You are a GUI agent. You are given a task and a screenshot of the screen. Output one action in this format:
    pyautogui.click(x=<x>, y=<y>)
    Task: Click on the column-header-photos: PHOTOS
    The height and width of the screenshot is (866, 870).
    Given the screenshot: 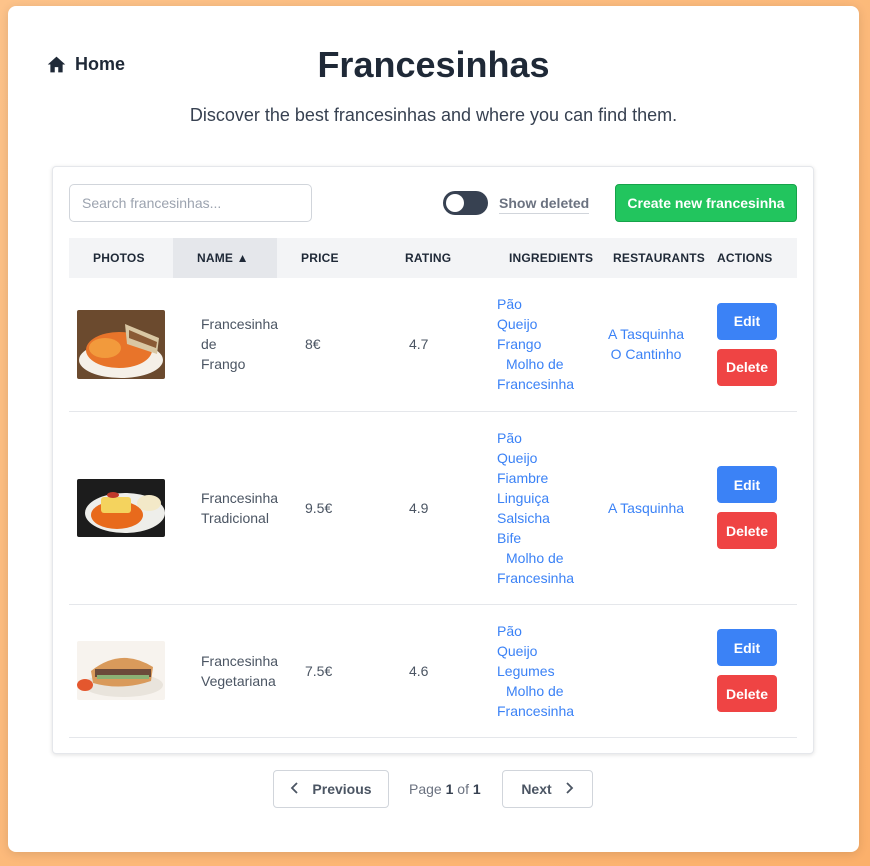 What is the action you would take?
    pyautogui.click(x=121, y=258)
    